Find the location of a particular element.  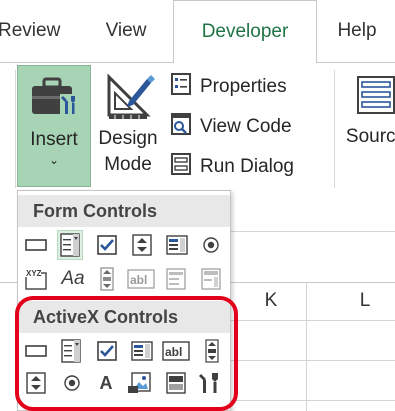

properties-button: Properties is located at coordinates (250, 87).